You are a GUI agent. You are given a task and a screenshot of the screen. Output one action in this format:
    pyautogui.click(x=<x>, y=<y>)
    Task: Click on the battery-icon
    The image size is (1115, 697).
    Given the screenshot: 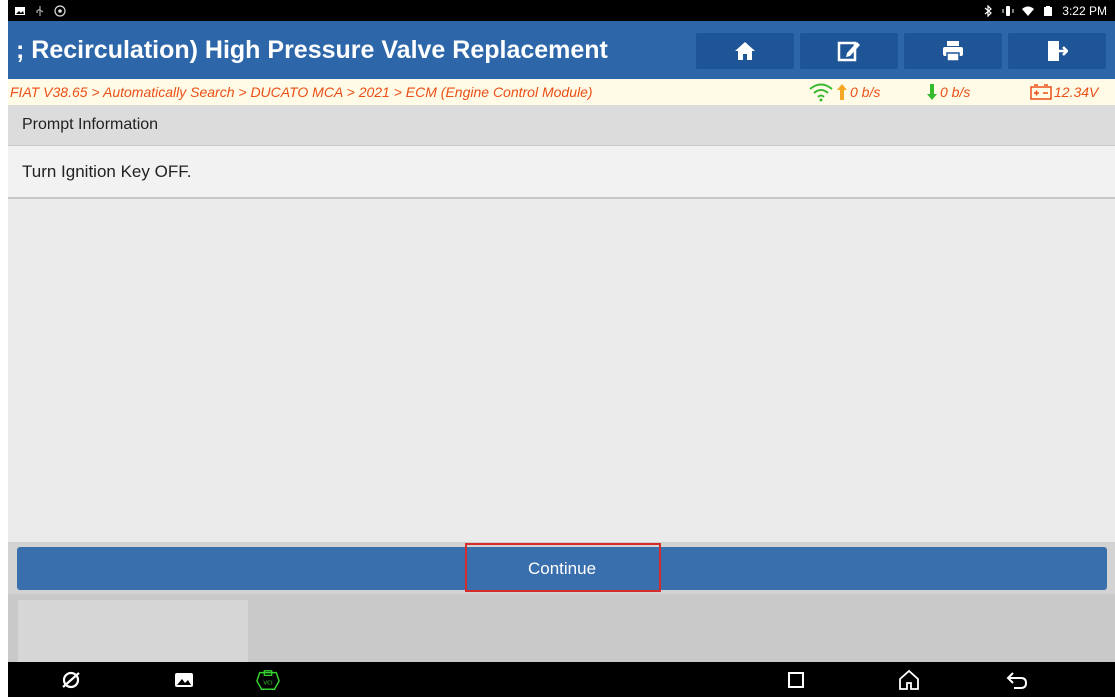 What is the action you would take?
    pyautogui.click(x=1048, y=10)
    